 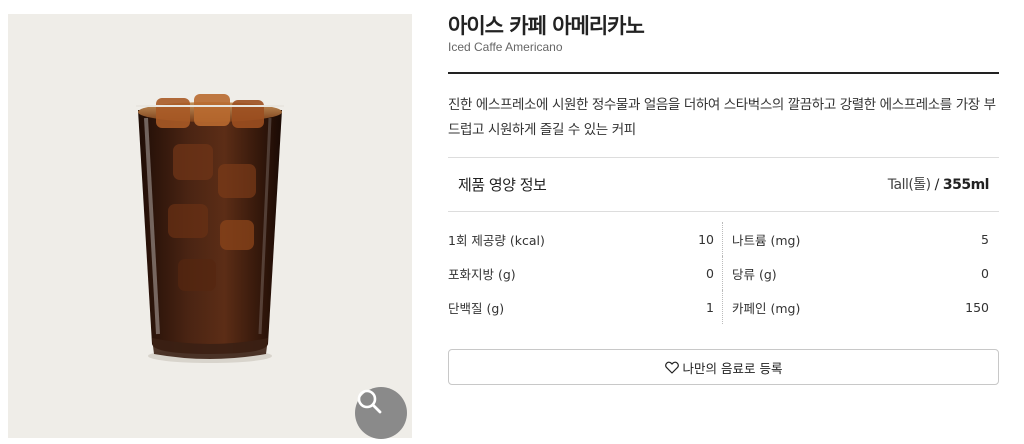 I want to click on add-favorite-button: 나만의 음료로 등록, so click(x=723, y=367).